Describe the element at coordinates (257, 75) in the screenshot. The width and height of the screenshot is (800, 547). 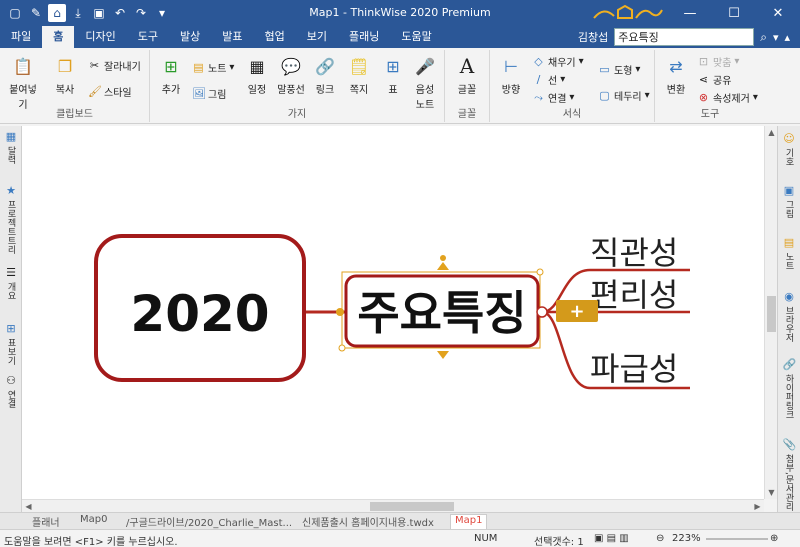
I see `schedule-button: ▦ 일정` at that location.